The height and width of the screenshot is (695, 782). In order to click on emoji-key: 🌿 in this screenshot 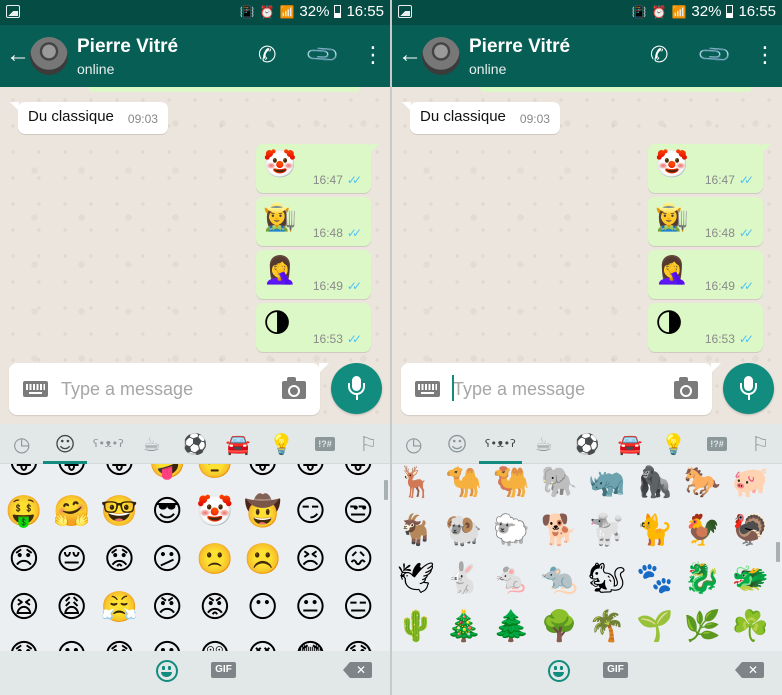, I will do `click(703, 626)`.